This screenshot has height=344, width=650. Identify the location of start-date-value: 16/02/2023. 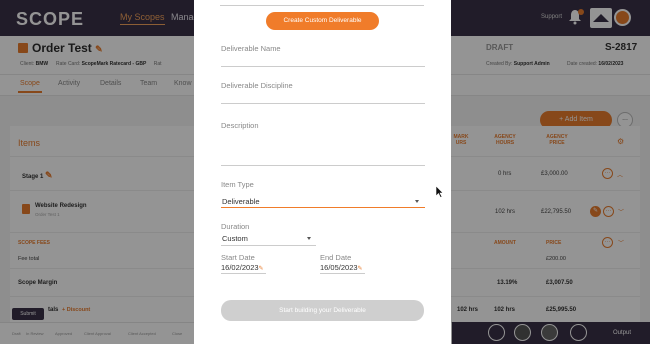
(240, 267).